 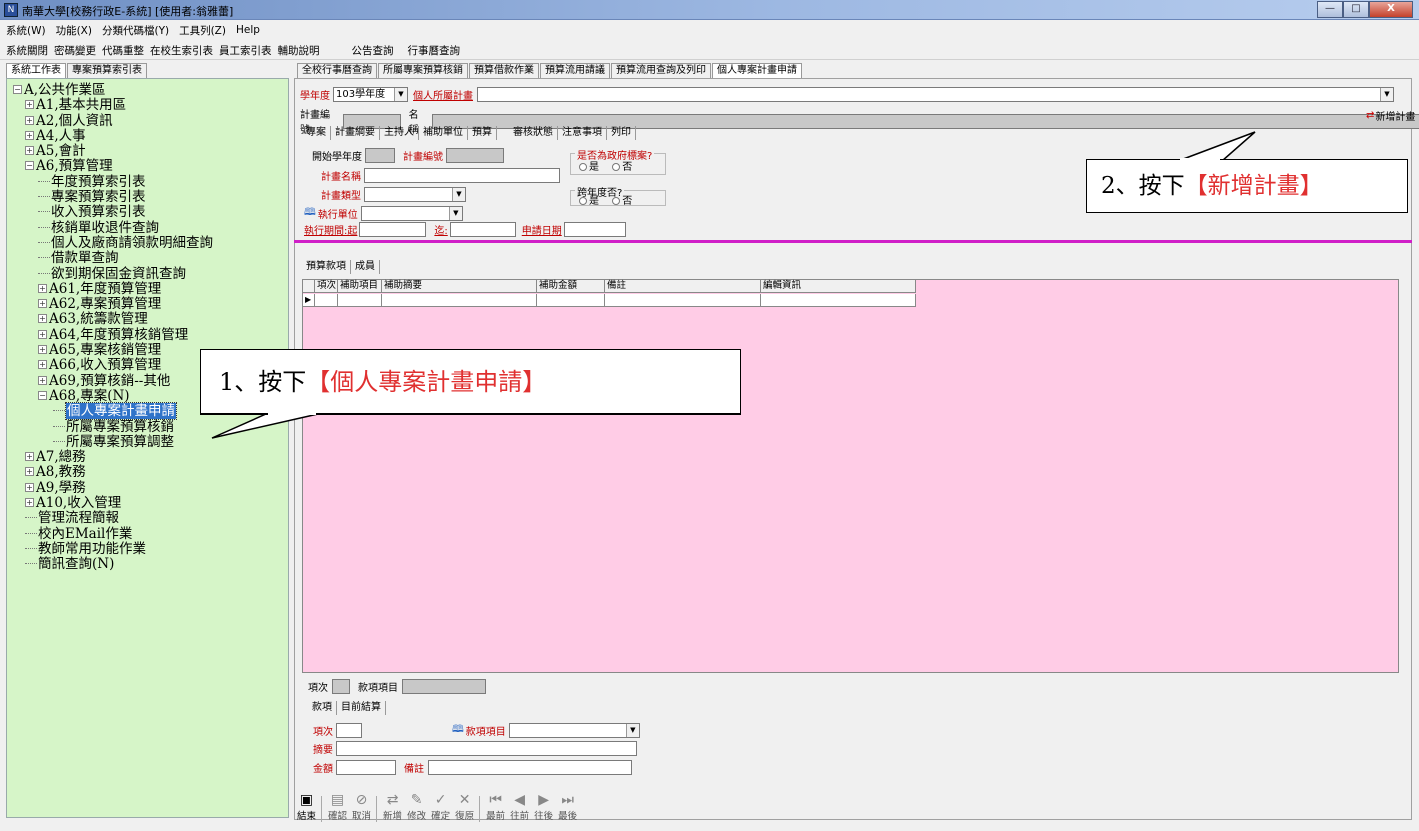 What do you see at coordinates (110, 427) in the screenshot?
I see `tree-item: 所屬專案預算核銷` at bounding box center [110, 427].